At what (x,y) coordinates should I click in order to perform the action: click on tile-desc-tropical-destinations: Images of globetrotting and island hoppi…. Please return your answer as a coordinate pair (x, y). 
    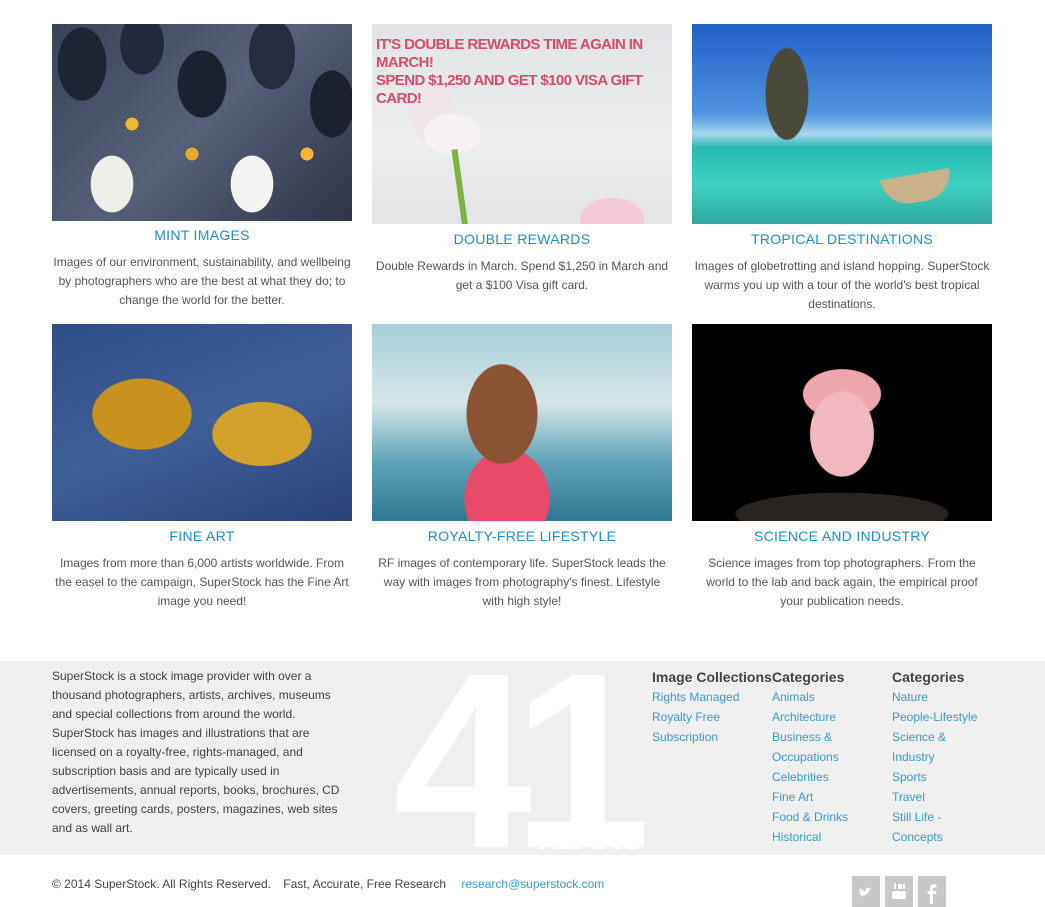
    Looking at the image, I should click on (842, 285).